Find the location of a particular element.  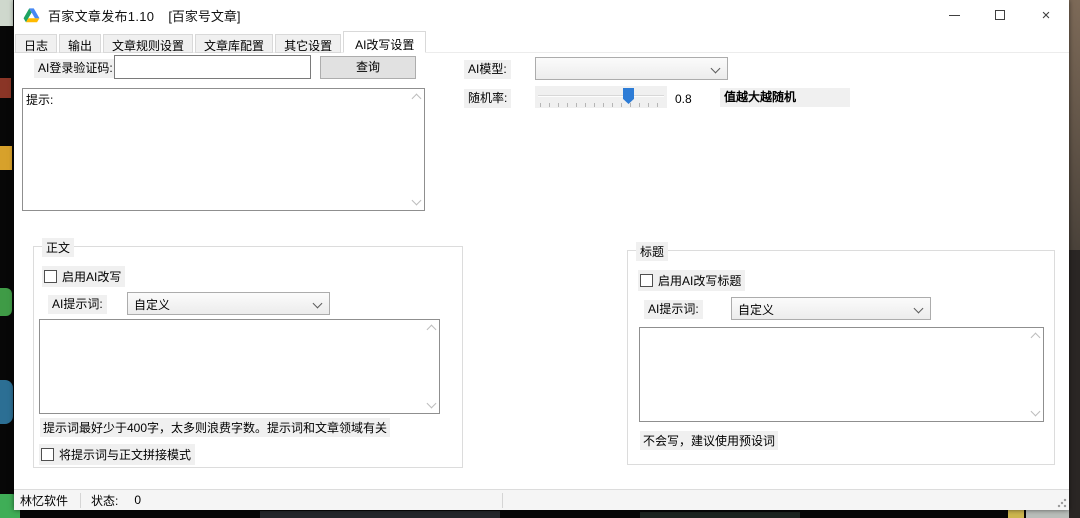

enable-ai-rewrite-checkbox is located at coordinates (50, 276).